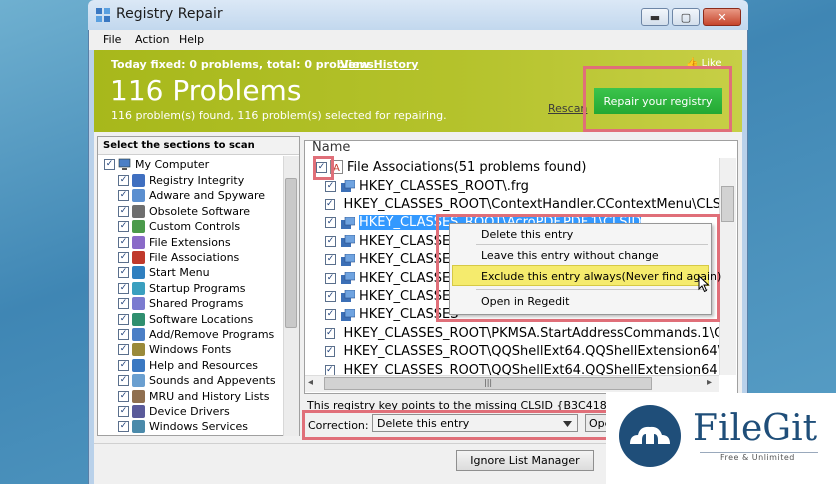  I want to click on menu-help: Help, so click(191, 39).